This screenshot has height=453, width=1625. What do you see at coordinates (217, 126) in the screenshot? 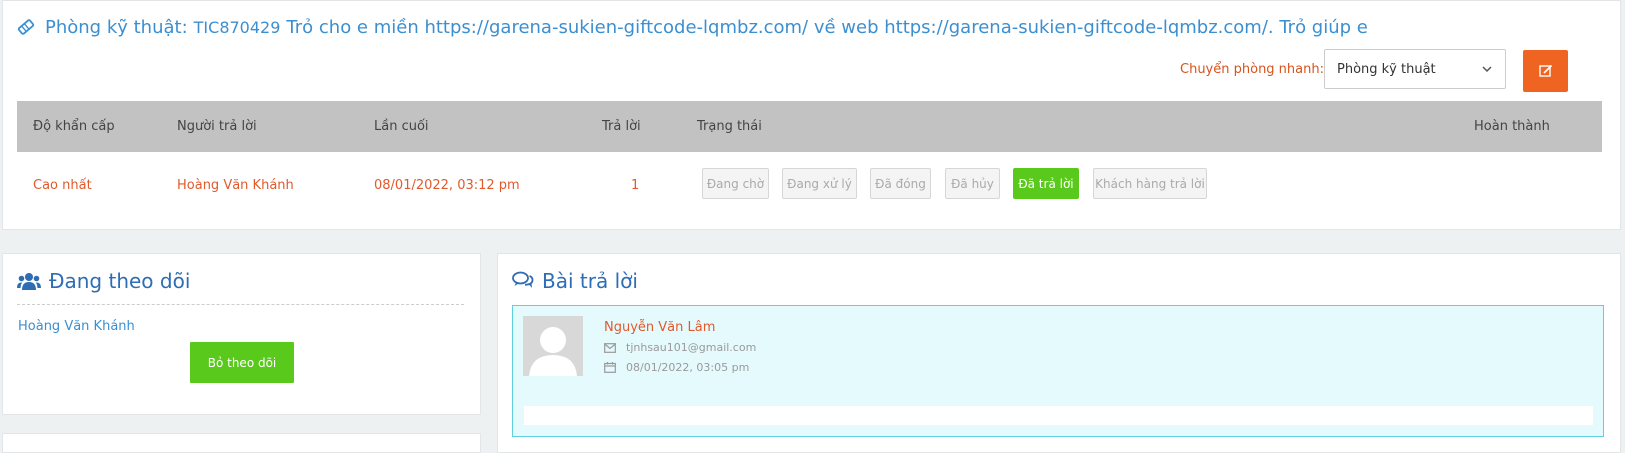
I see `col-responder: Người trả lời` at bounding box center [217, 126].